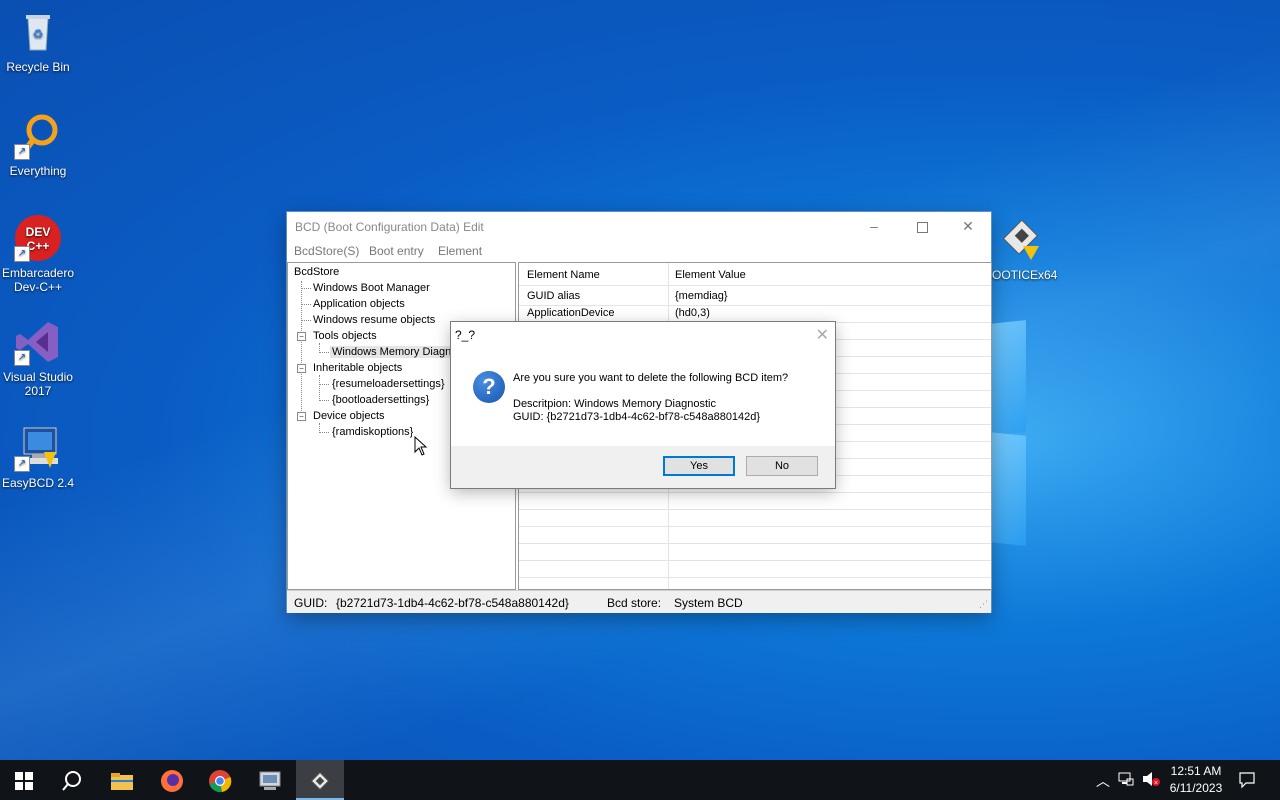 Image resolution: width=1280 pixels, height=800 pixels. Describe the element at coordinates (465, 335) in the screenshot. I see `dialog-title: ?_?` at that location.